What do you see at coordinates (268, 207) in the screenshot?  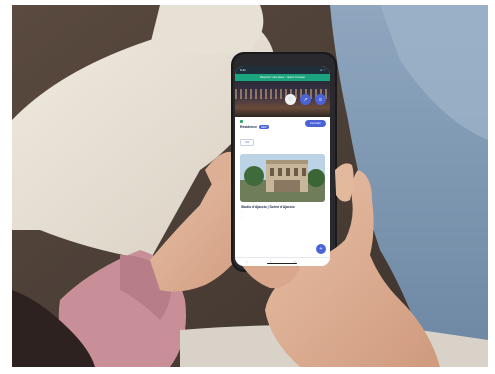 I see `venue-title: Studio d'Ajaccio | Scène d'Ajaccio` at bounding box center [268, 207].